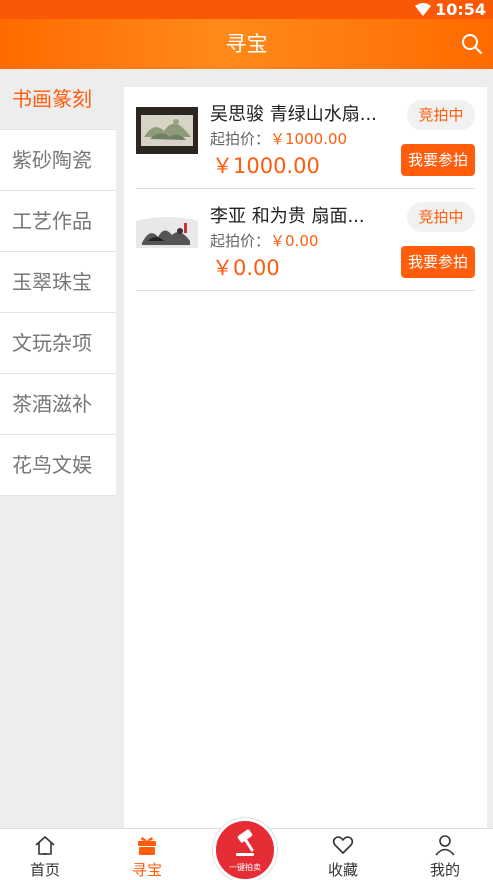  Describe the element at coordinates (342, 870) in the screenshot. I see `tab-label: 收藏` at that location.